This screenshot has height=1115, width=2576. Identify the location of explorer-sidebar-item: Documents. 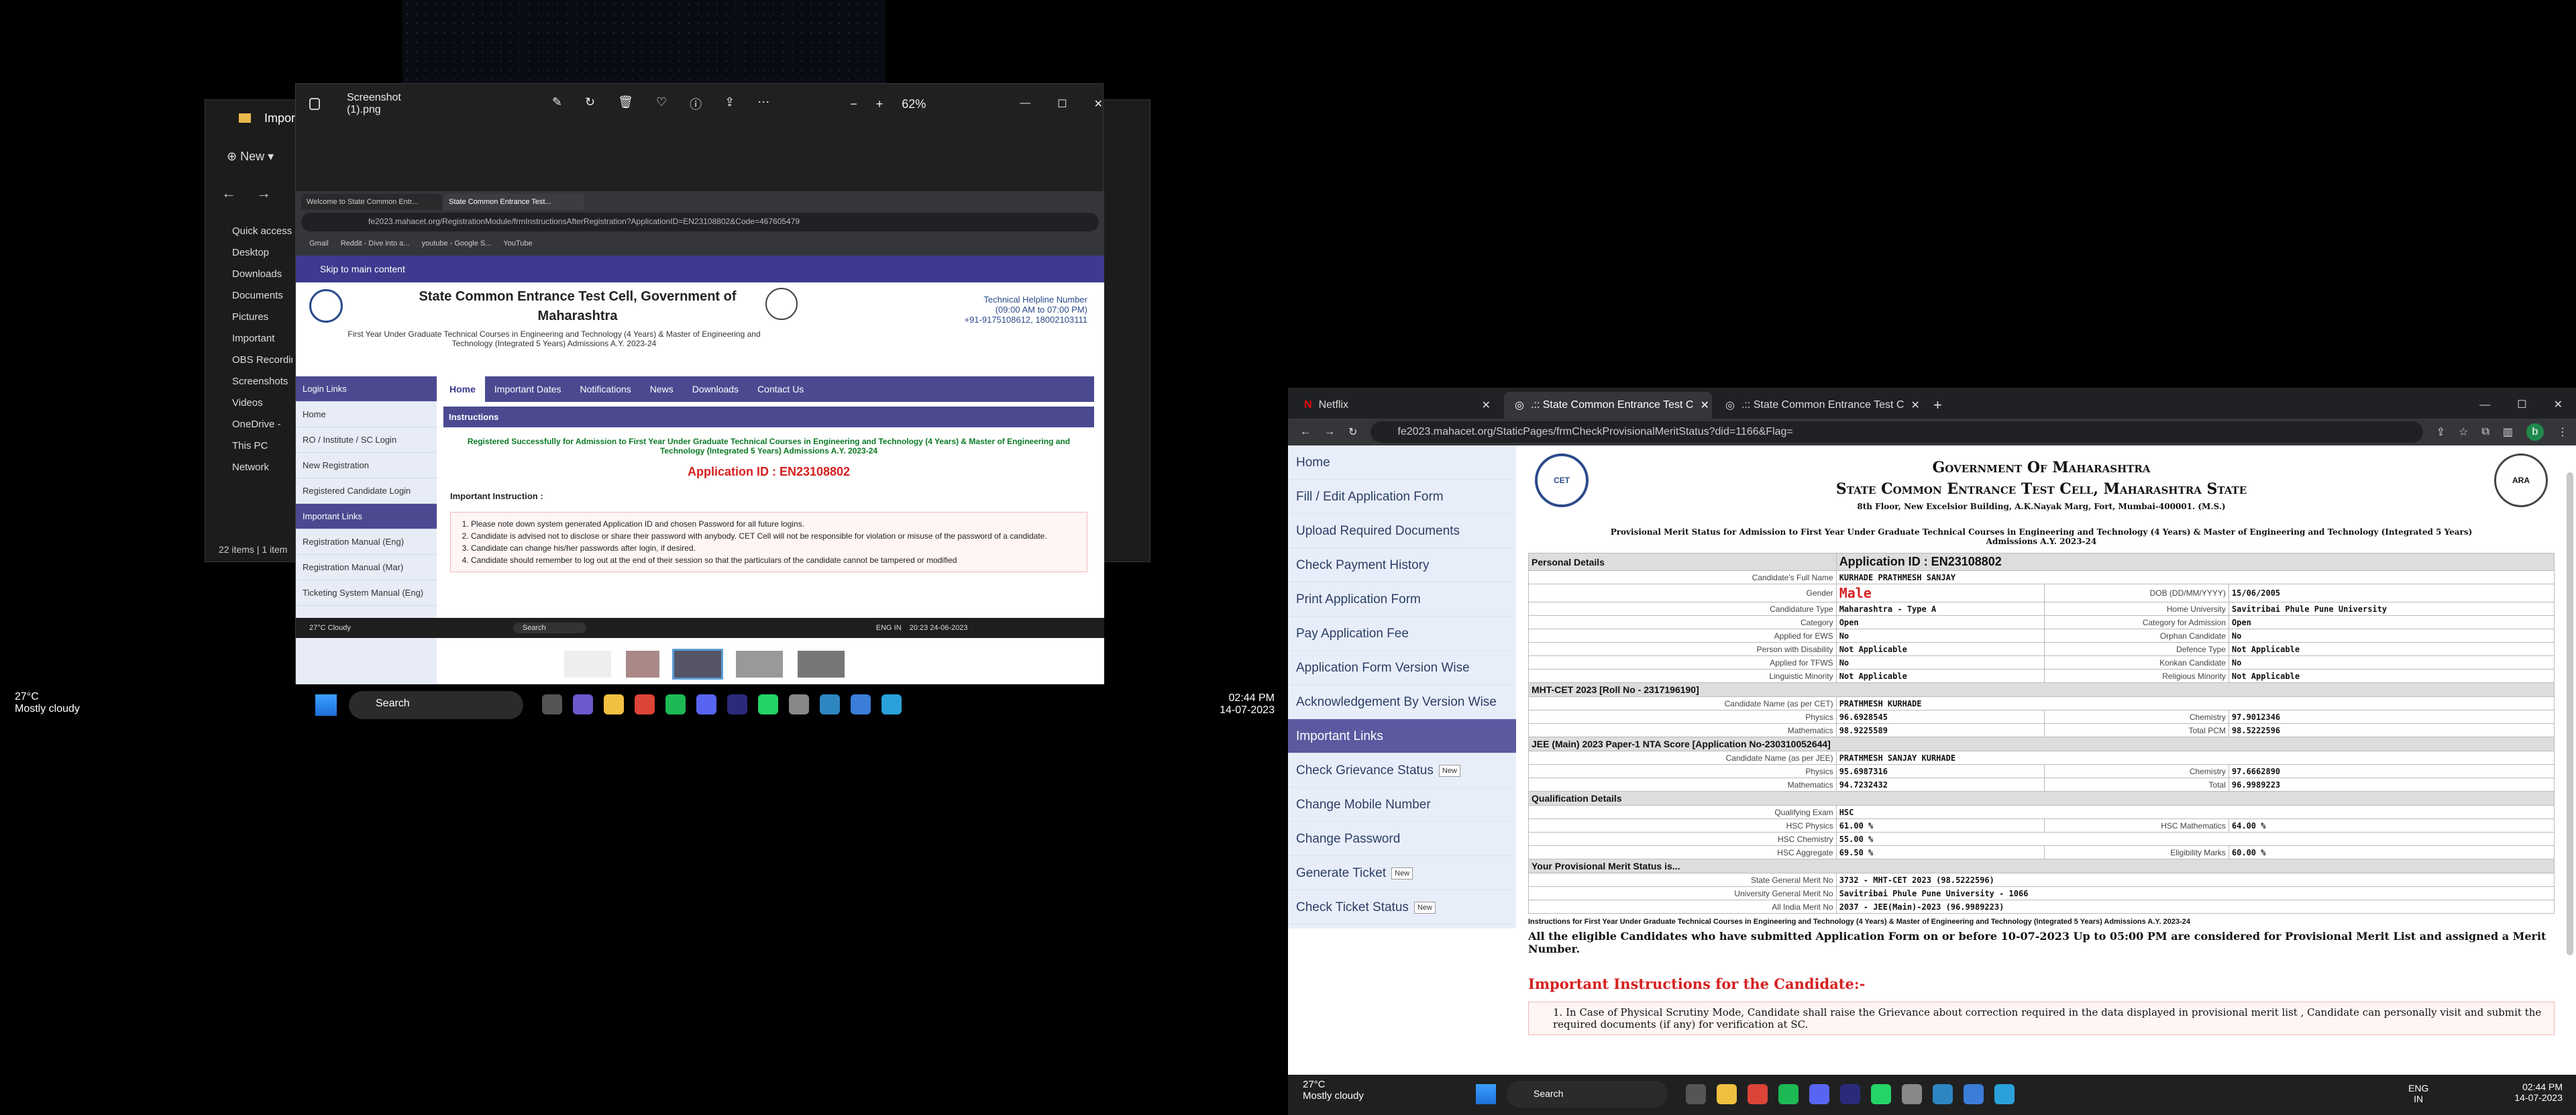
(248, 296).